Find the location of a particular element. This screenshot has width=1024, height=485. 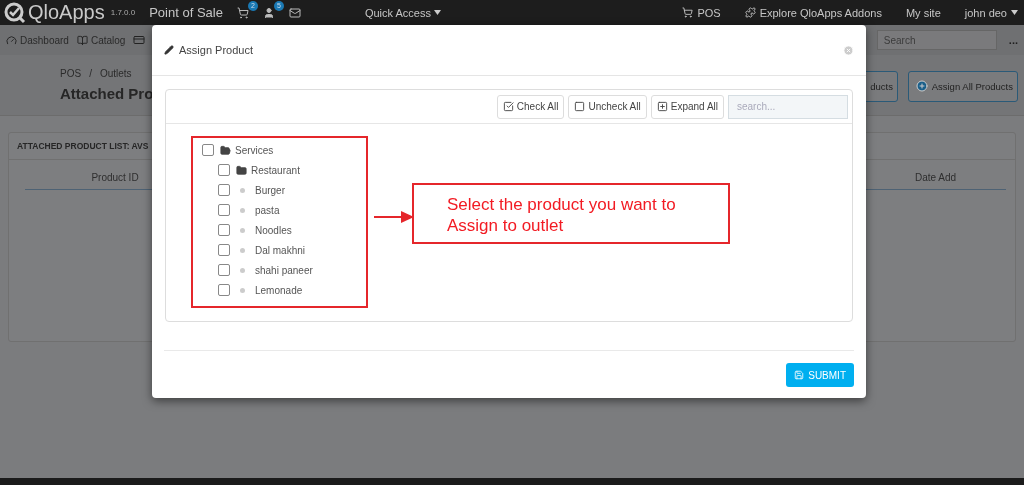

user-menu: john deo is located at coordinates (991, 12).